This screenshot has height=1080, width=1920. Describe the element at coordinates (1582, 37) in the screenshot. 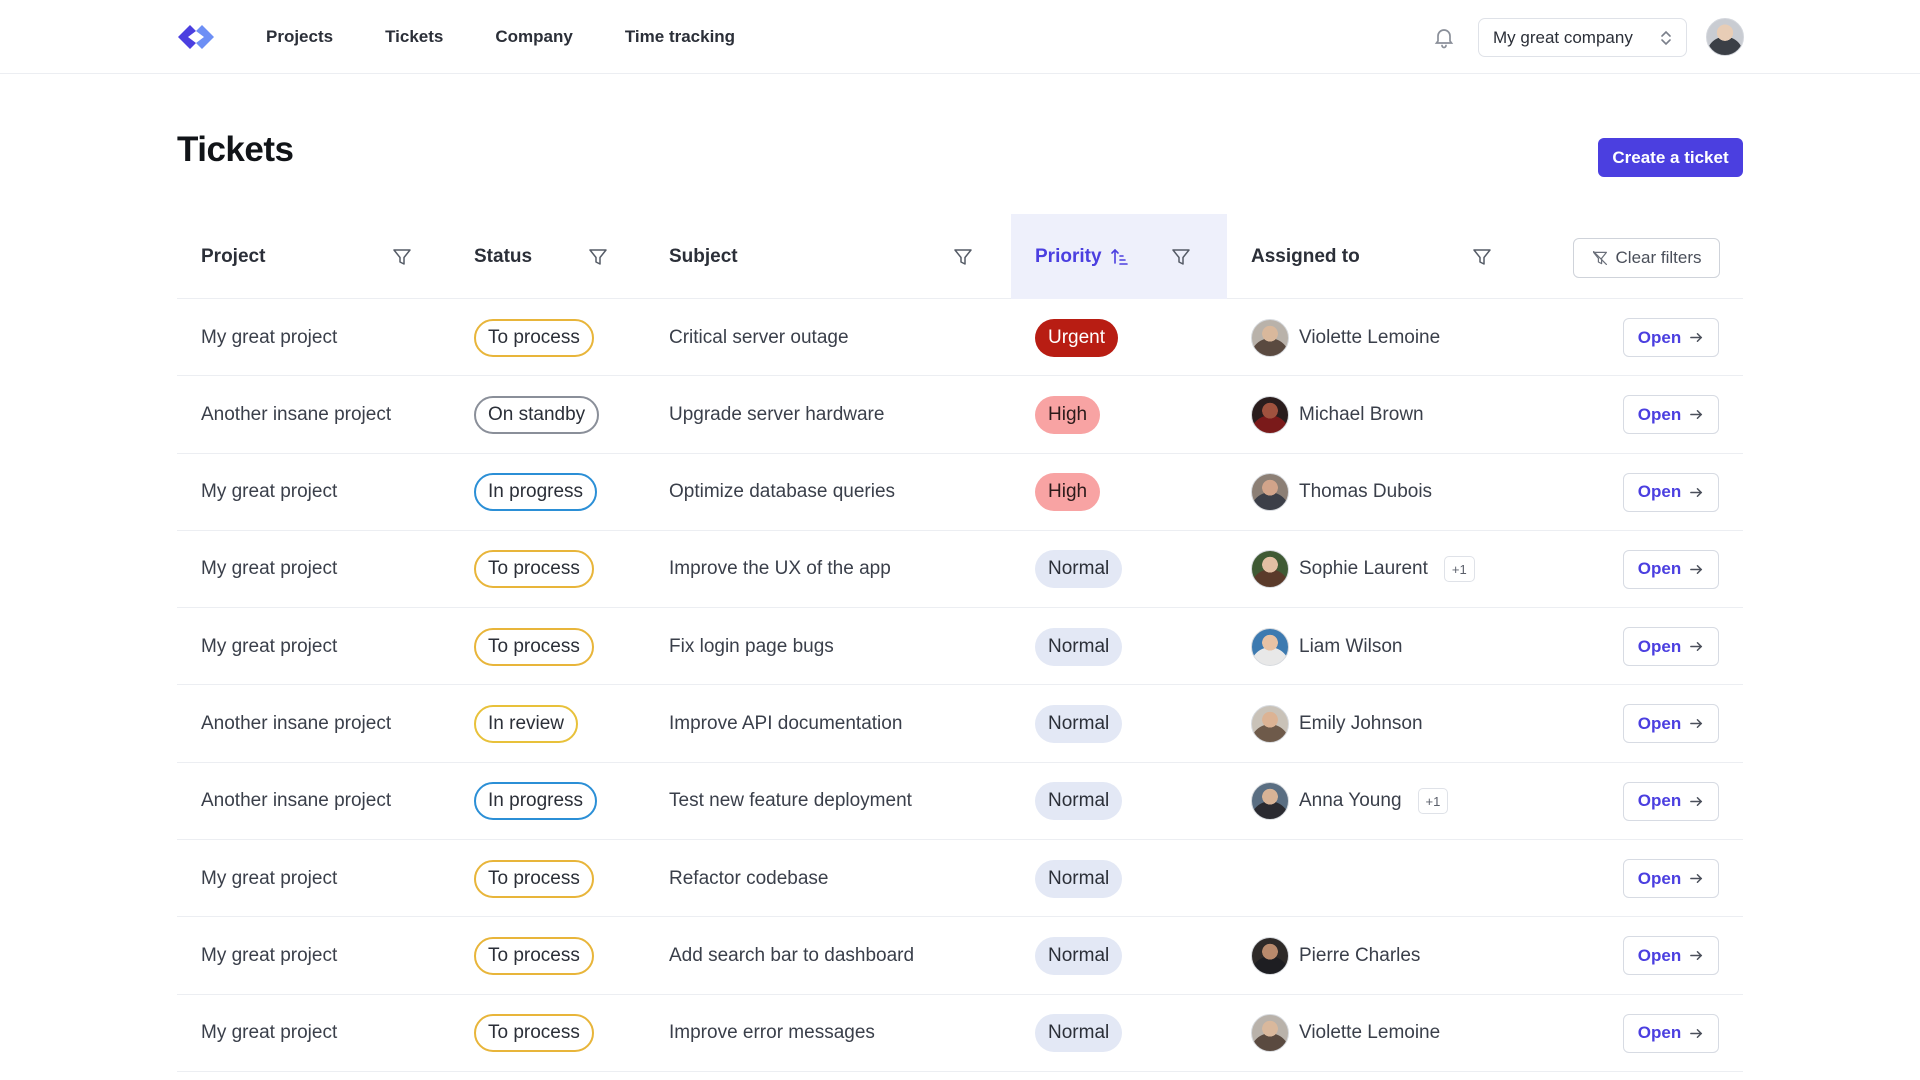

I see `company-select: My great company` at that location.